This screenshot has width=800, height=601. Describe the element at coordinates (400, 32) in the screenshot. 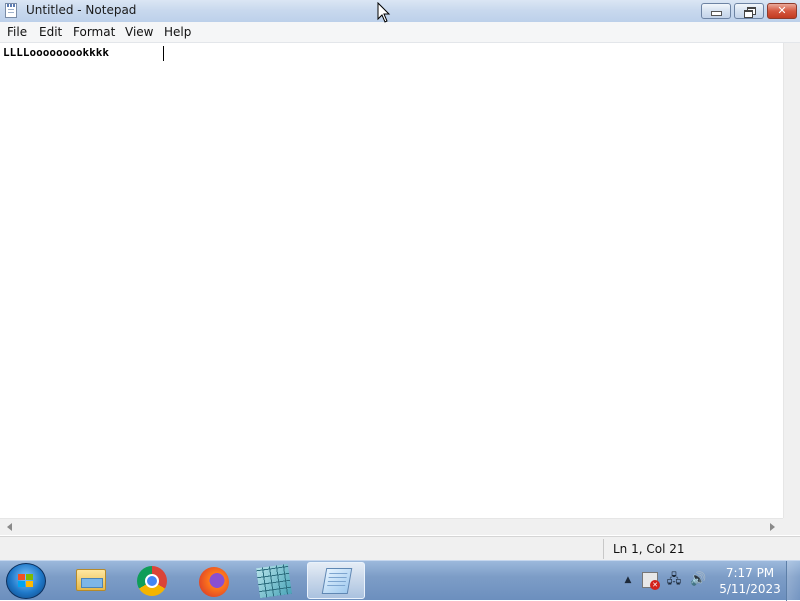

I see `menu-bar: File Edit Format View Help` at that location.